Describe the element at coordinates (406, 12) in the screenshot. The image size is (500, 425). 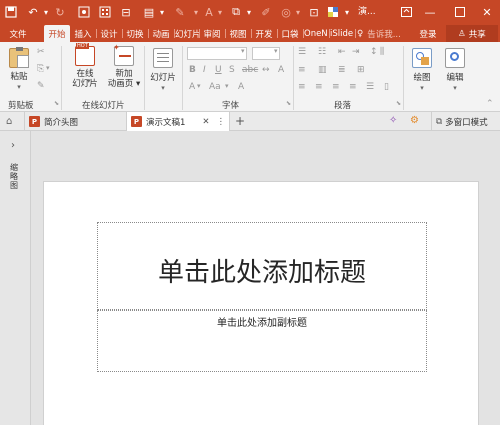
I see `ribbon-display-icon` at that location.